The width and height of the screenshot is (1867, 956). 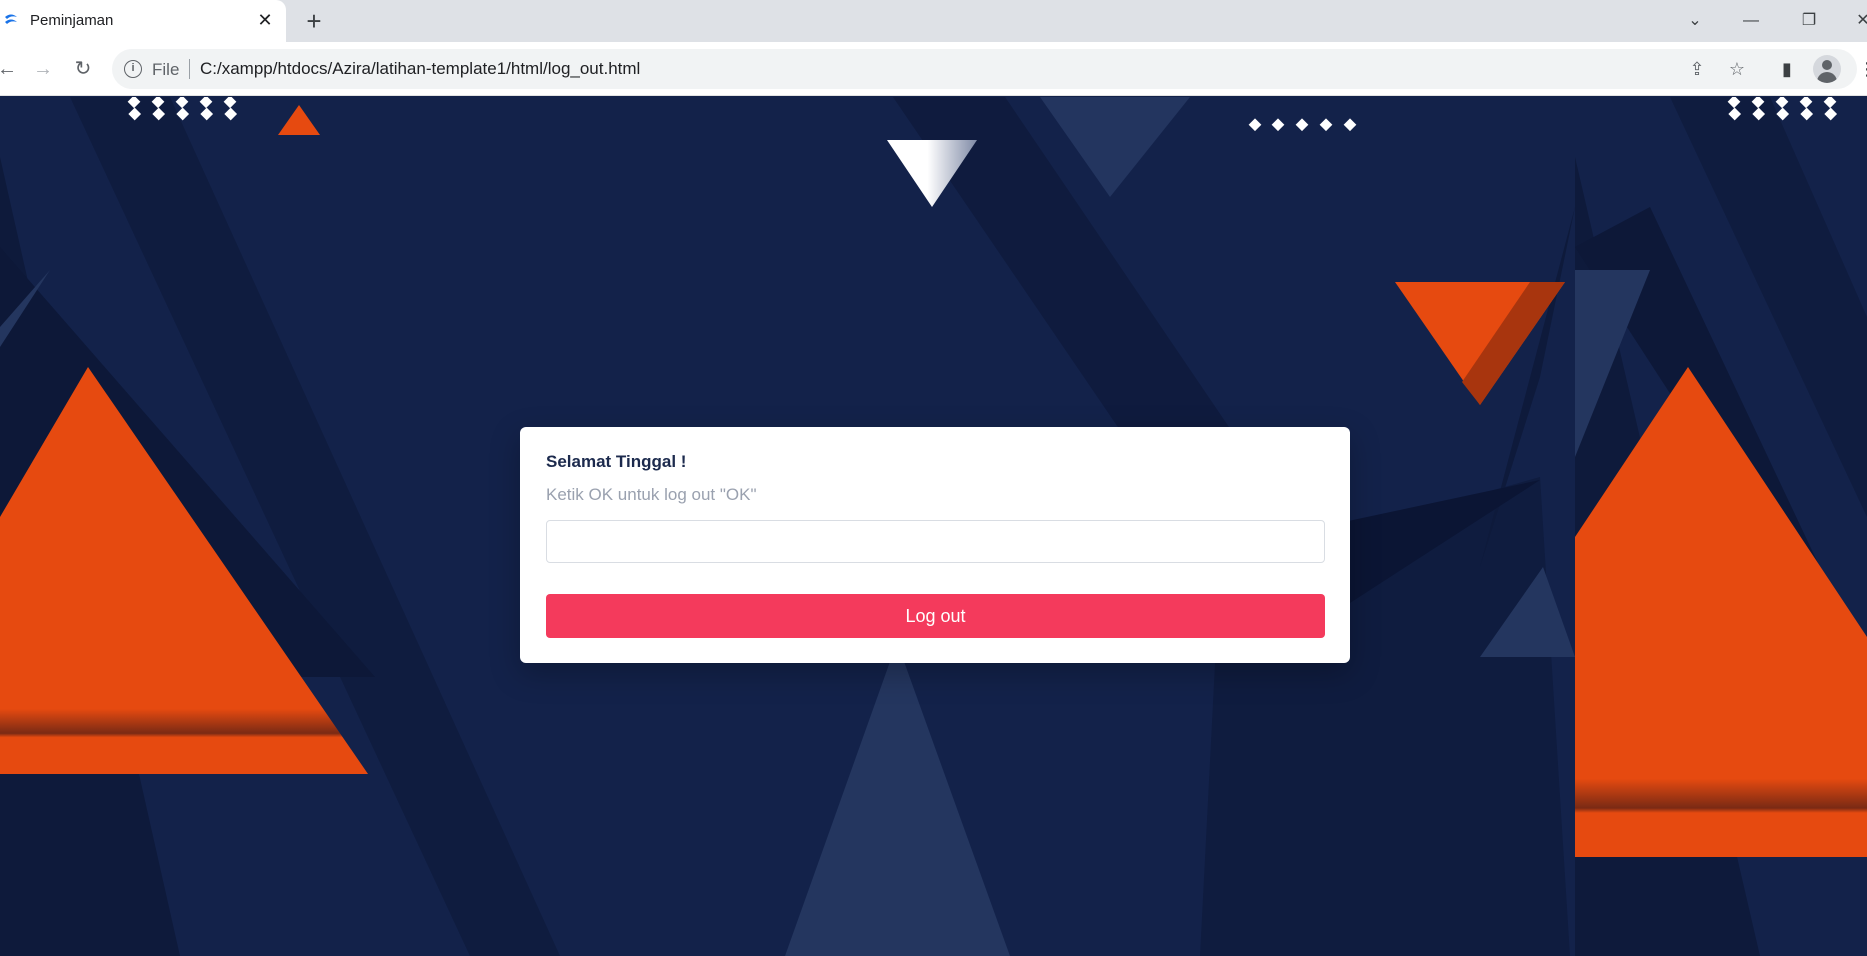 I want to click on share-icon: ⇪, so click(x=1697, y=69).